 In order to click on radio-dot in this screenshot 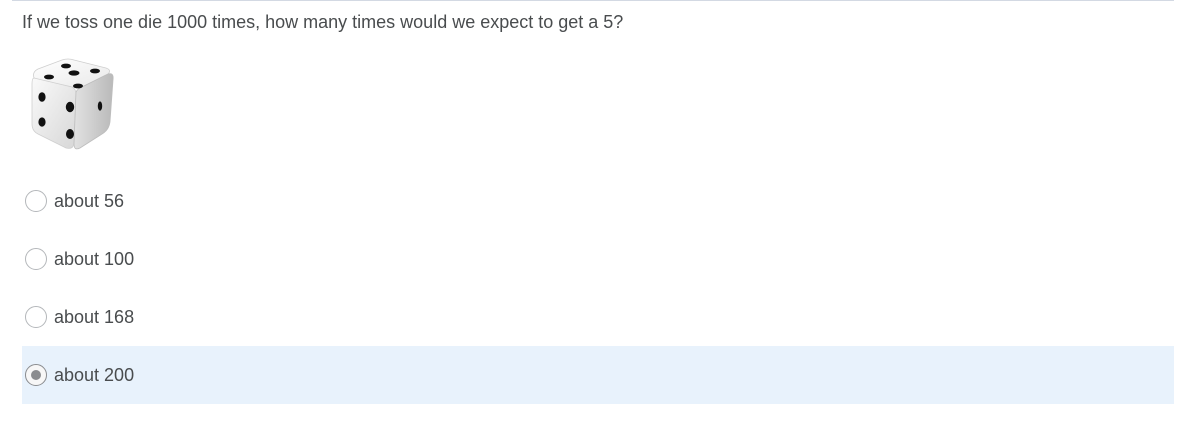, I will do `click(36, 375)`.